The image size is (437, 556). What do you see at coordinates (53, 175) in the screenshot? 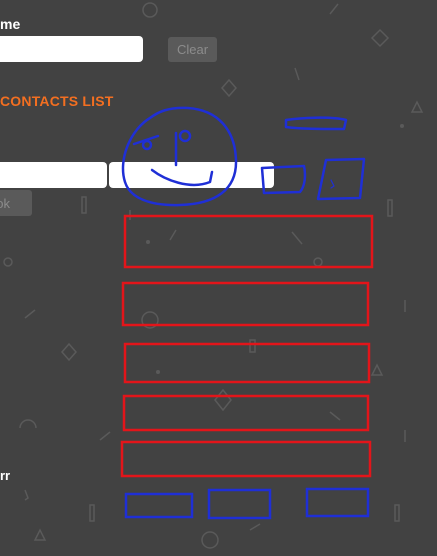
I see `contact-input-left` at bounding box center [53, 175].